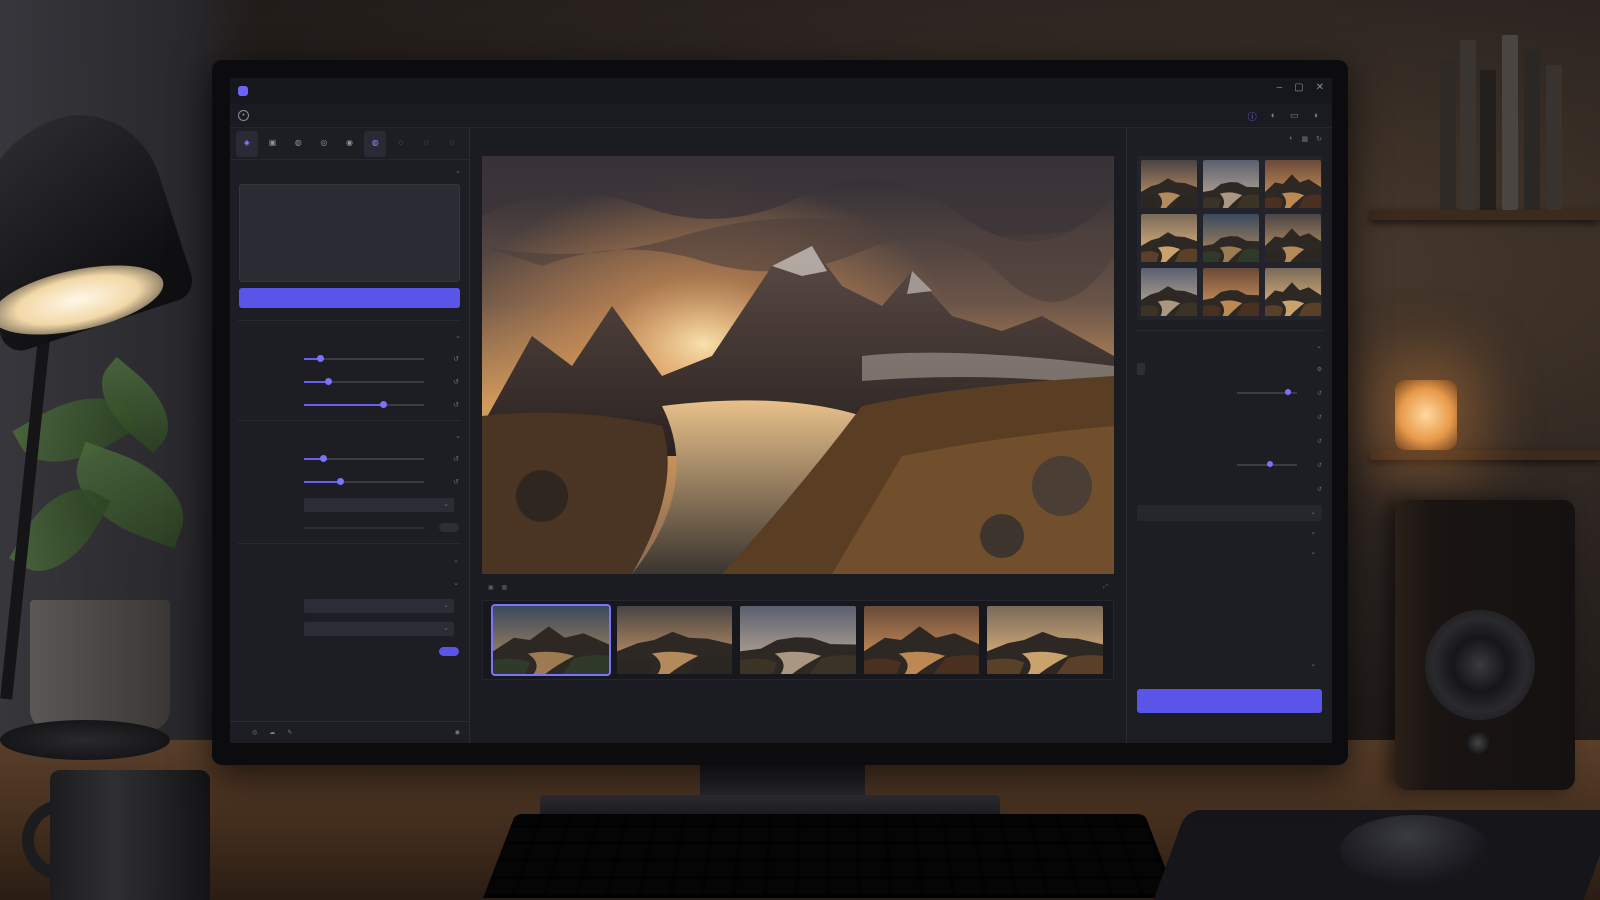 This screenshot has width=1600, height=900. What do you see at coordinates (1291, 139) in the screenshot?
I see `view-icon: ◐` at bounding box center [1291, 139].